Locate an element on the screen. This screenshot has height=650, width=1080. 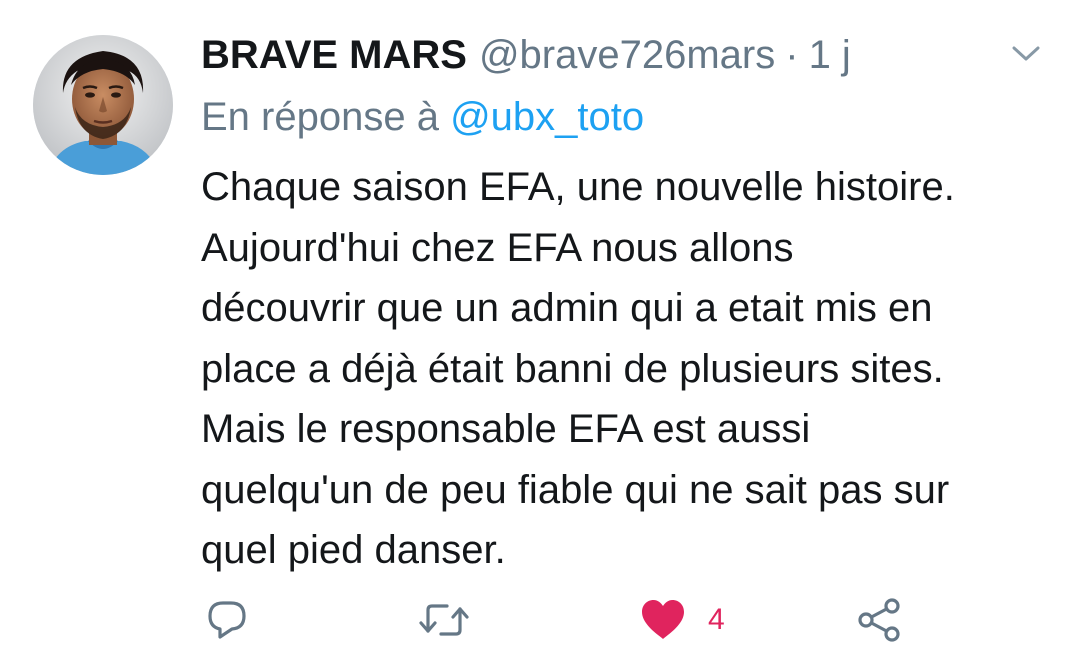
tweet-text-line: Mais le responsable EFA est aussi is located at coordinates (506, 429).